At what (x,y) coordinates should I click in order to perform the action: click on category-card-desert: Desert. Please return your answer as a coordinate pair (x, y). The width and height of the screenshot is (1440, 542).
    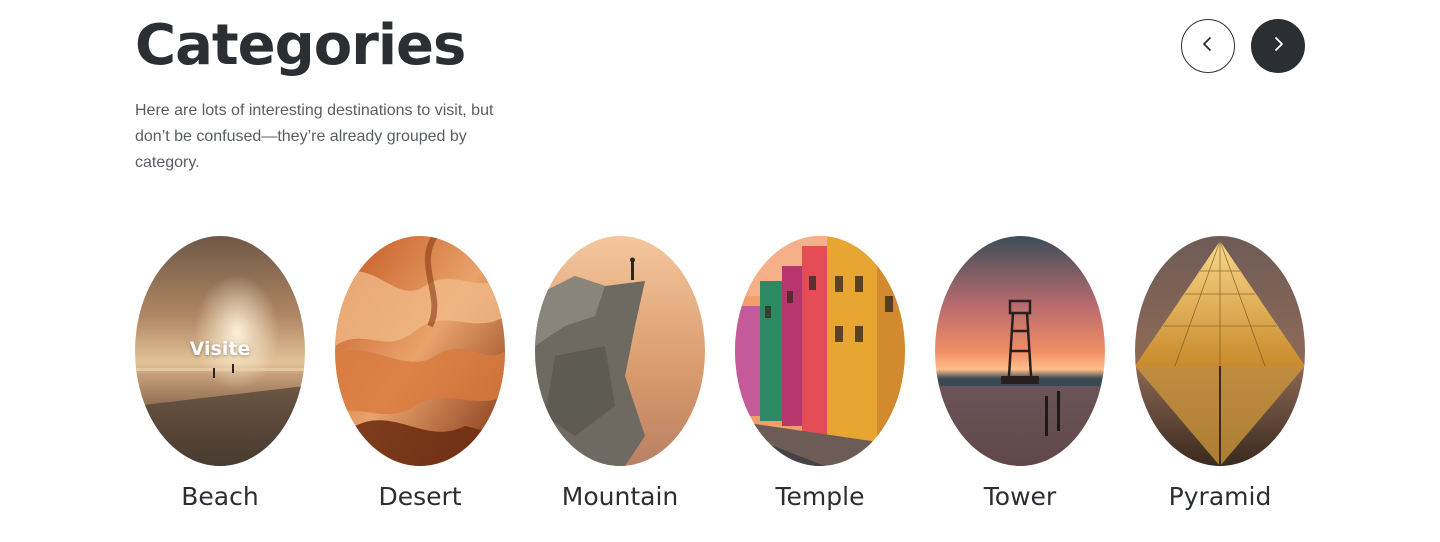
    Looking at the image, I should click on (420, 381).